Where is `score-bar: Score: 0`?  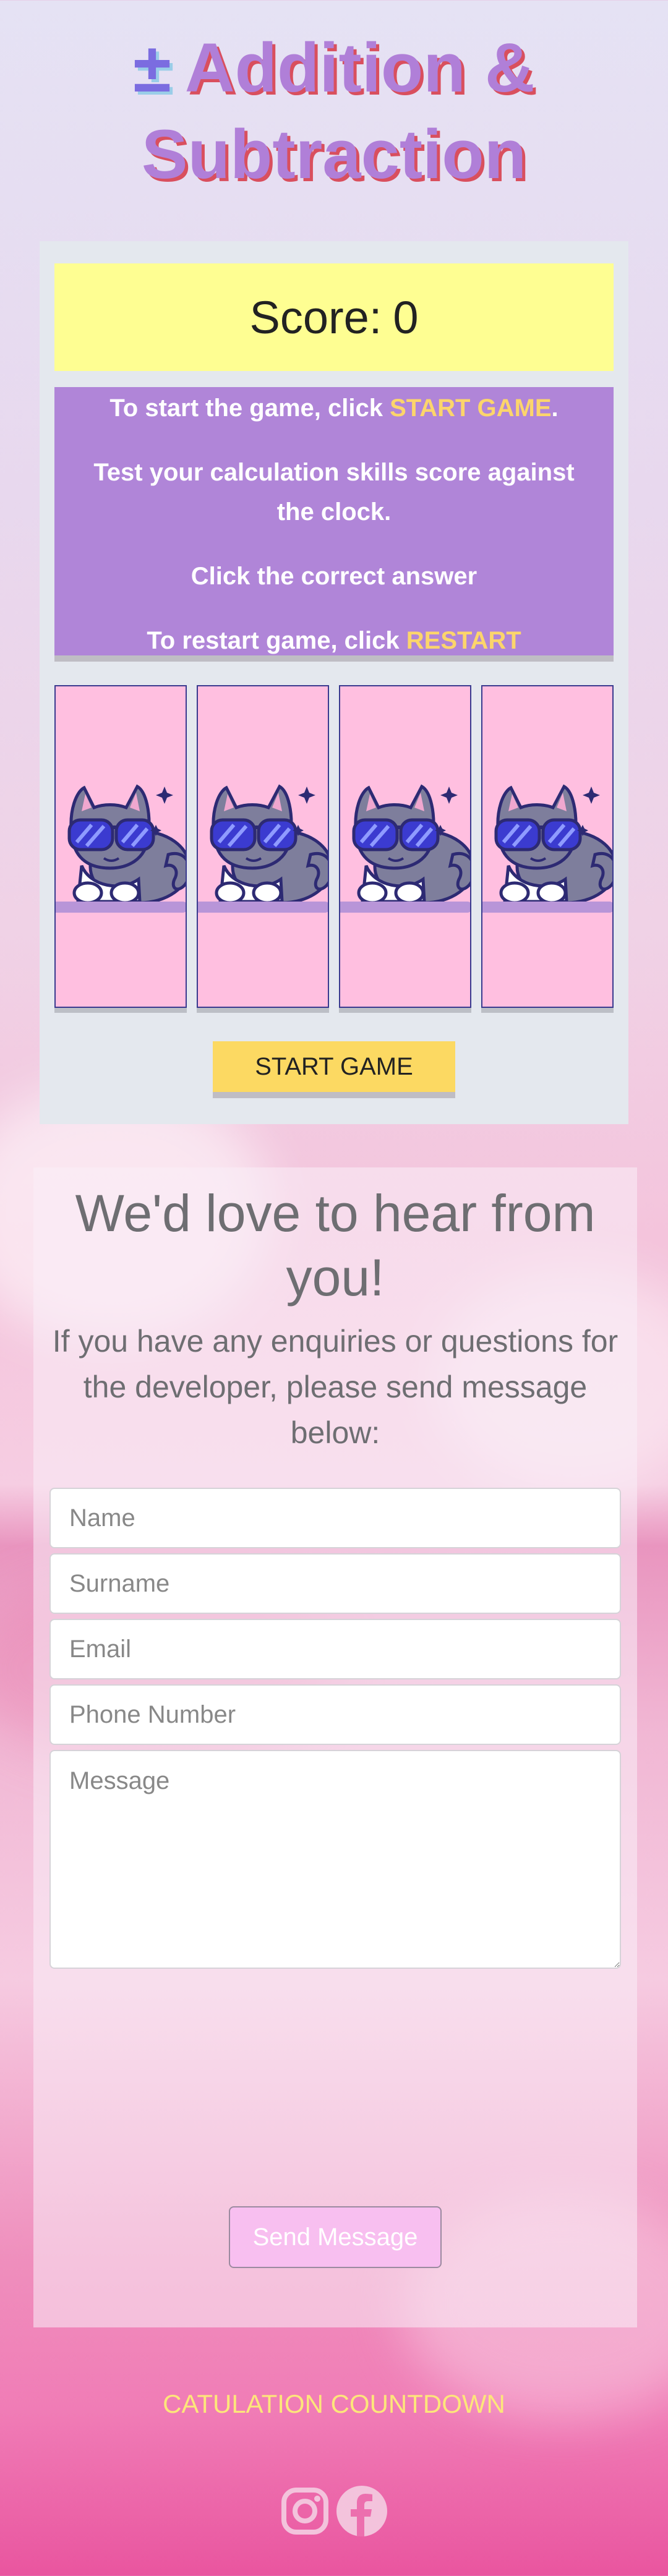 score-bar: Score: 0 is located at coordinates (334, 317).